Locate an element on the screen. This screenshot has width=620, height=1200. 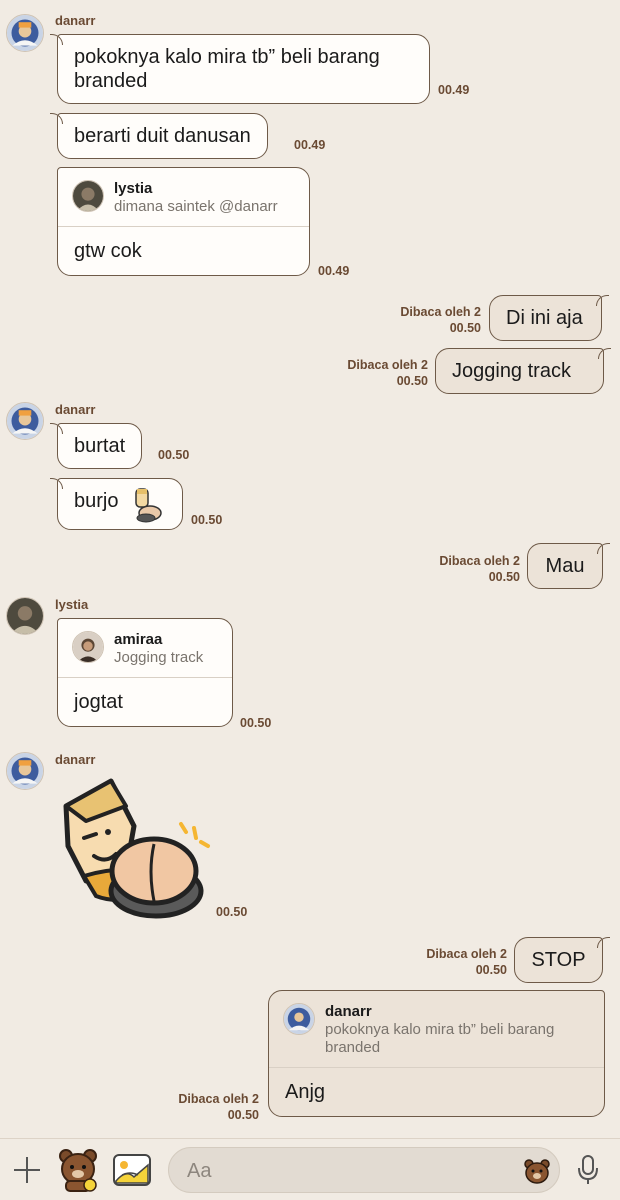
brown-bear-sticker-icon is located at coordinates (79, 1170).